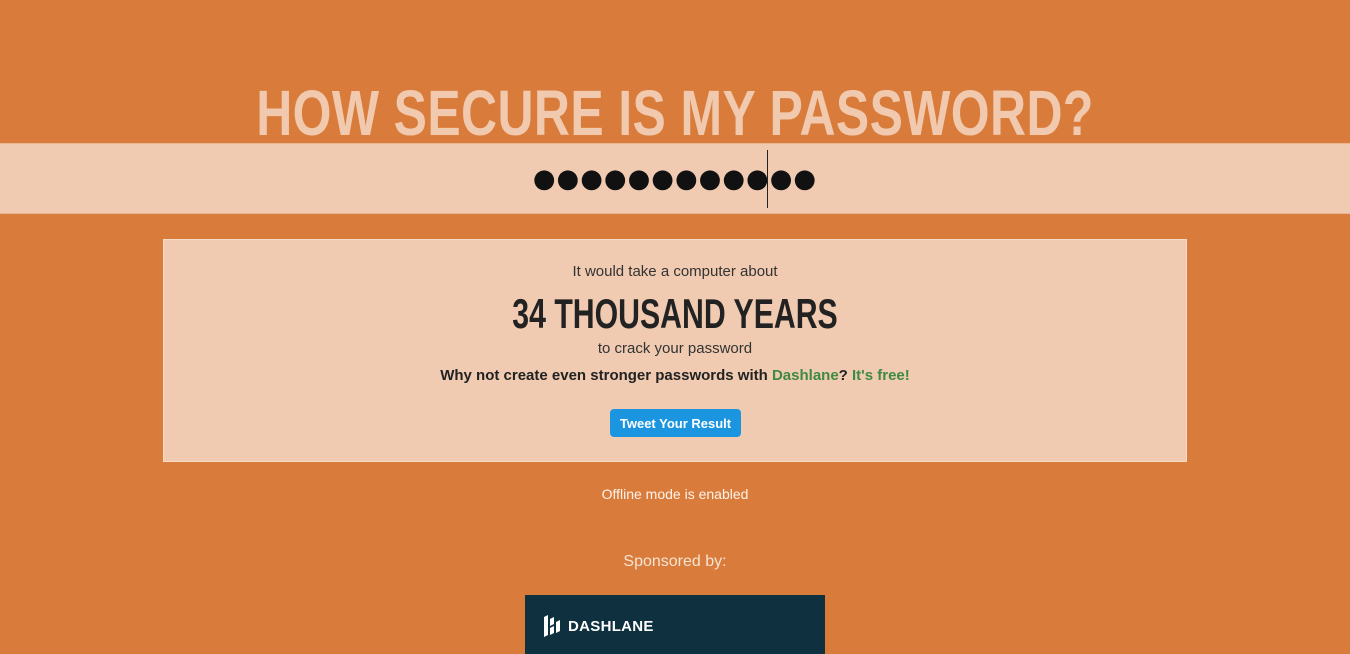 The height and width of the screenshot is (654, 1350). I want to click on free-link: It's free!, so click(881, 375).